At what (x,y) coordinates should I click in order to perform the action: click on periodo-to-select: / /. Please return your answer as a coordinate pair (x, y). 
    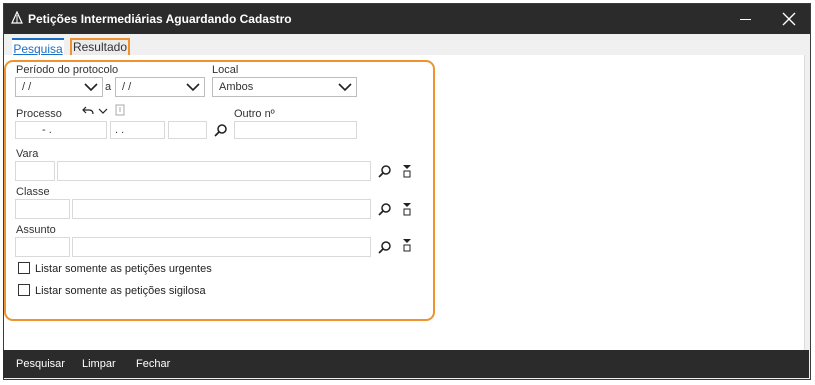
    Looking at the image, I should click on (160, 87).